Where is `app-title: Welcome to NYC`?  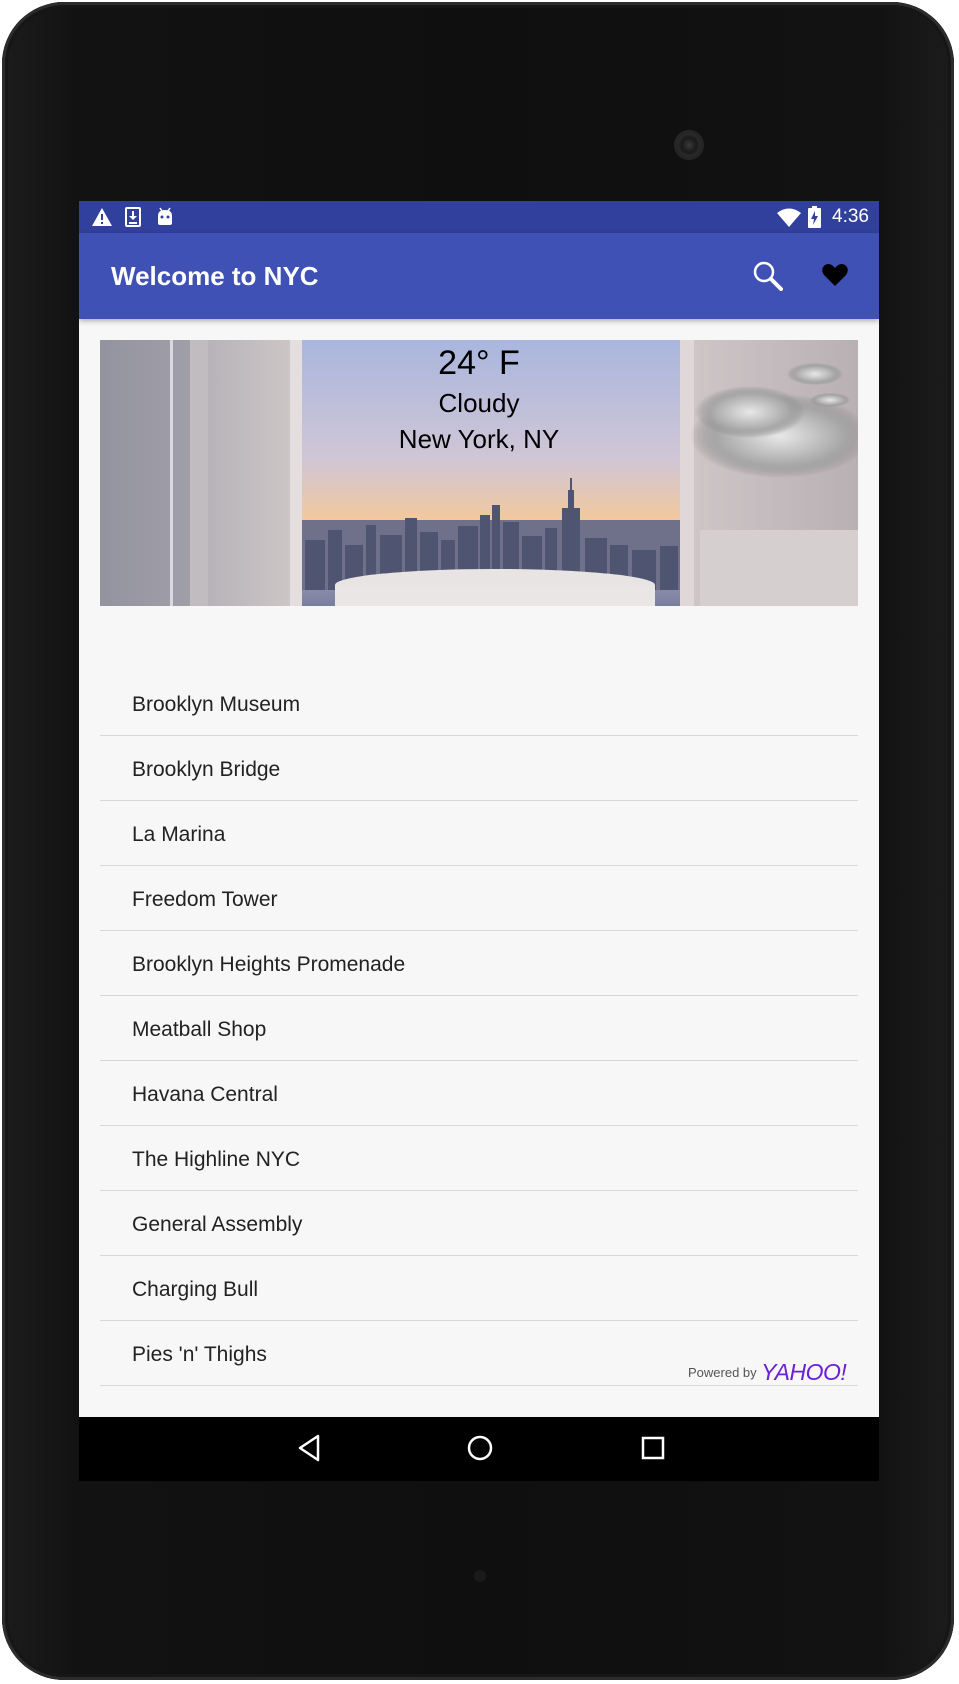 app-title: Welcome to NYC is located at coordinates (215, 276).